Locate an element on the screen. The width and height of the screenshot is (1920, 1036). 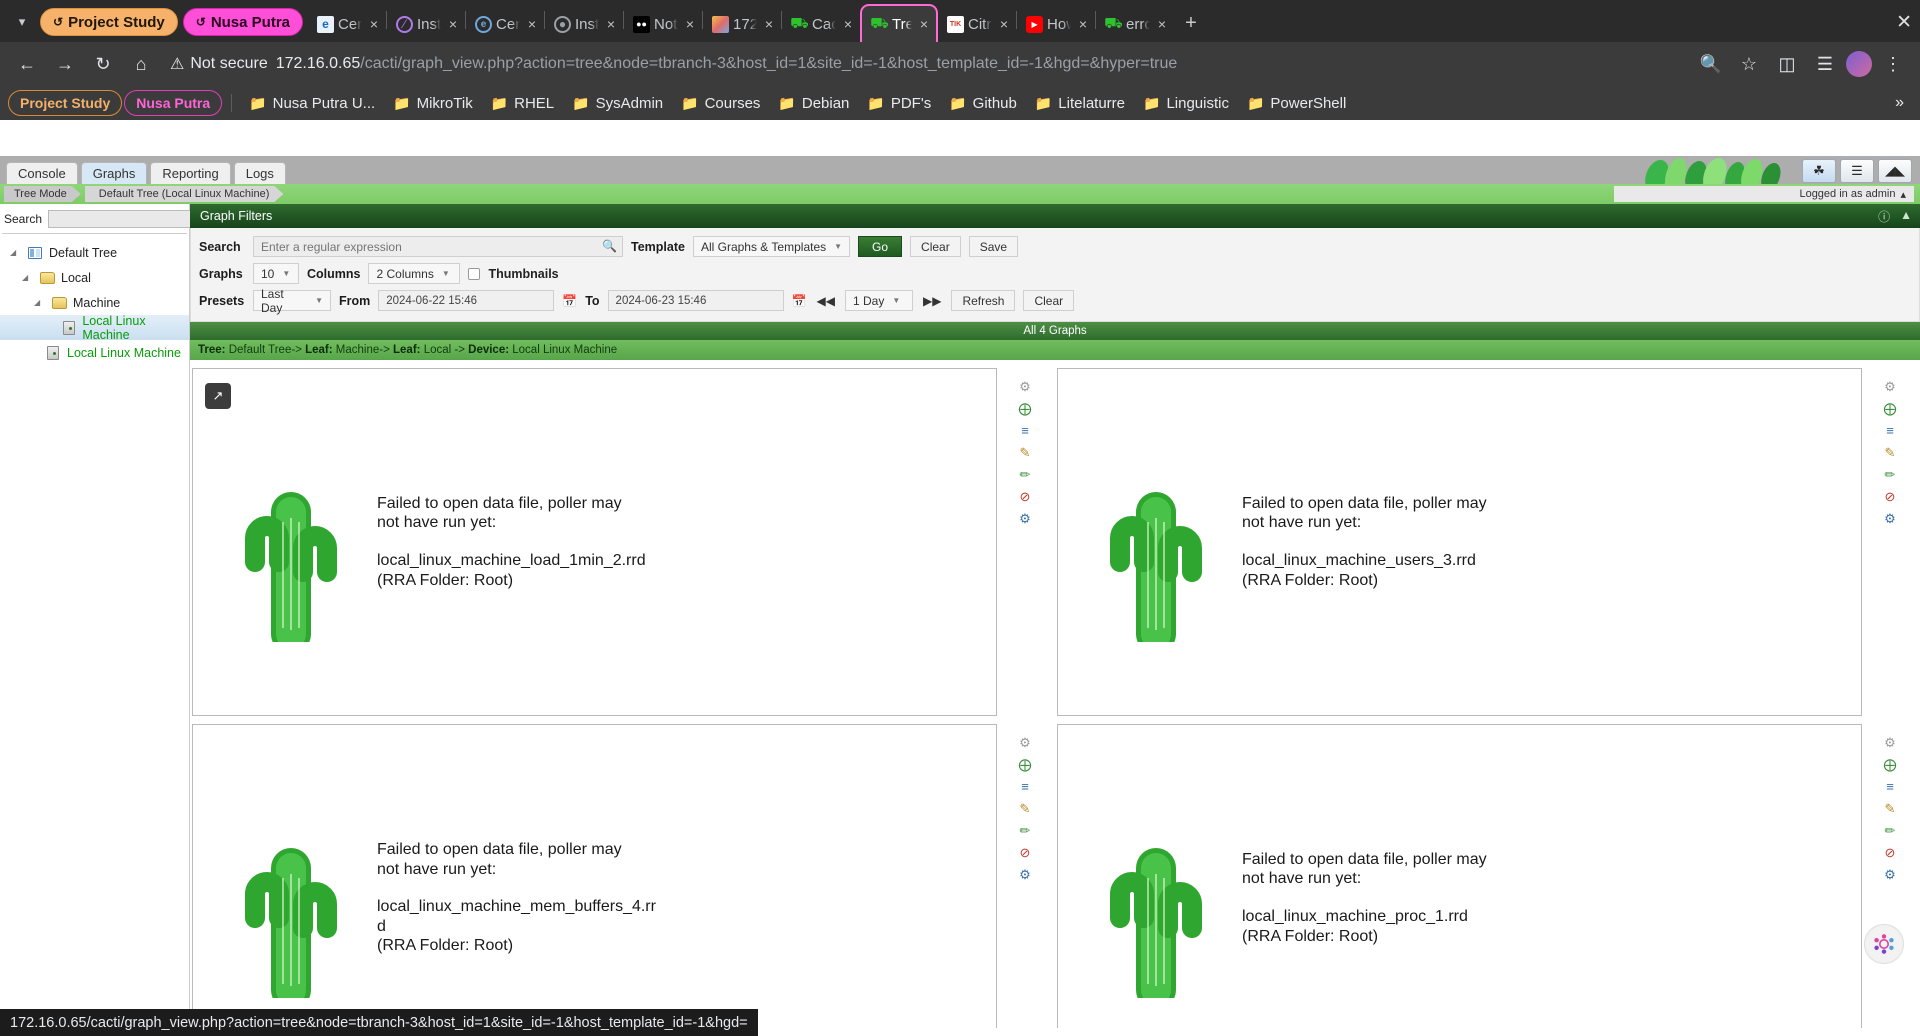
collapse-icon: ▲ is located at coordinates (1906, 216).